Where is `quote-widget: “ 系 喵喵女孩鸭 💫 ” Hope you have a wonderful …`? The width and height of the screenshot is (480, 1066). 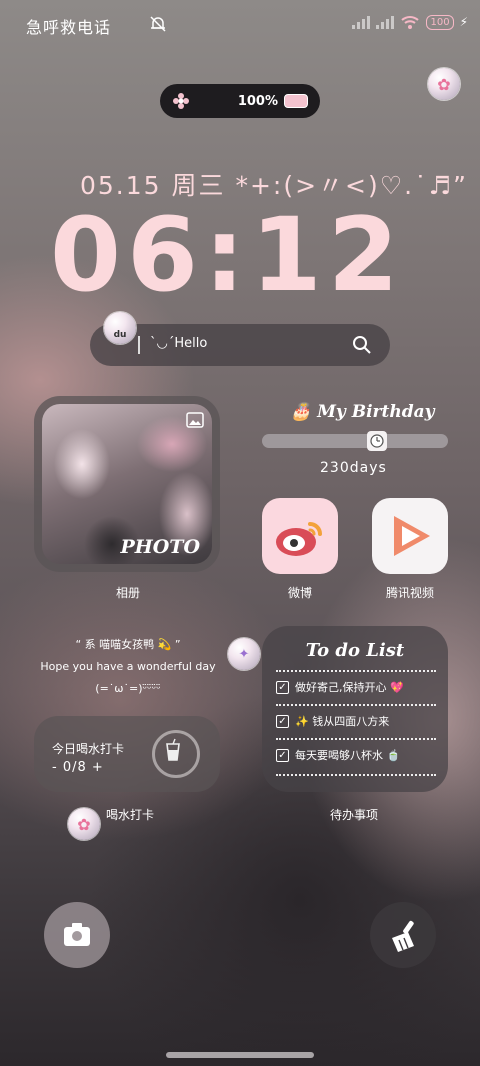
quote-widget: “ 系 喵喵女孩鸭 💫 ” Hope you have a wonderful … is located at coordinates (128, 667).